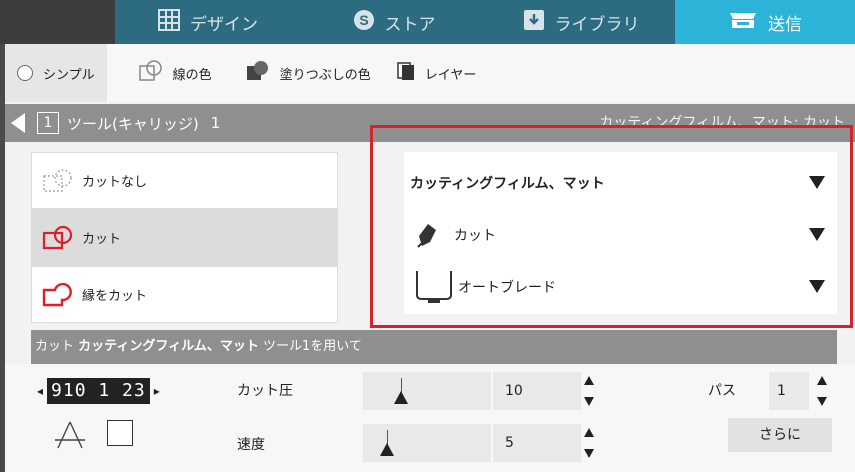  Describe the element at coordinates (722, 123) in the screenshot. I see `tool-header-summary: カッティングフィルム、マット: カット` at that location.